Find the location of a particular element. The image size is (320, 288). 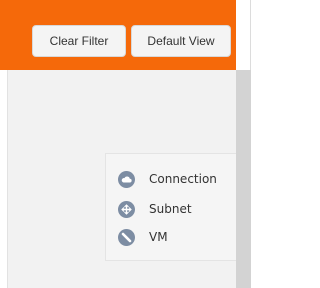

legend-label: Subnet is located at coordinates (170, 209).